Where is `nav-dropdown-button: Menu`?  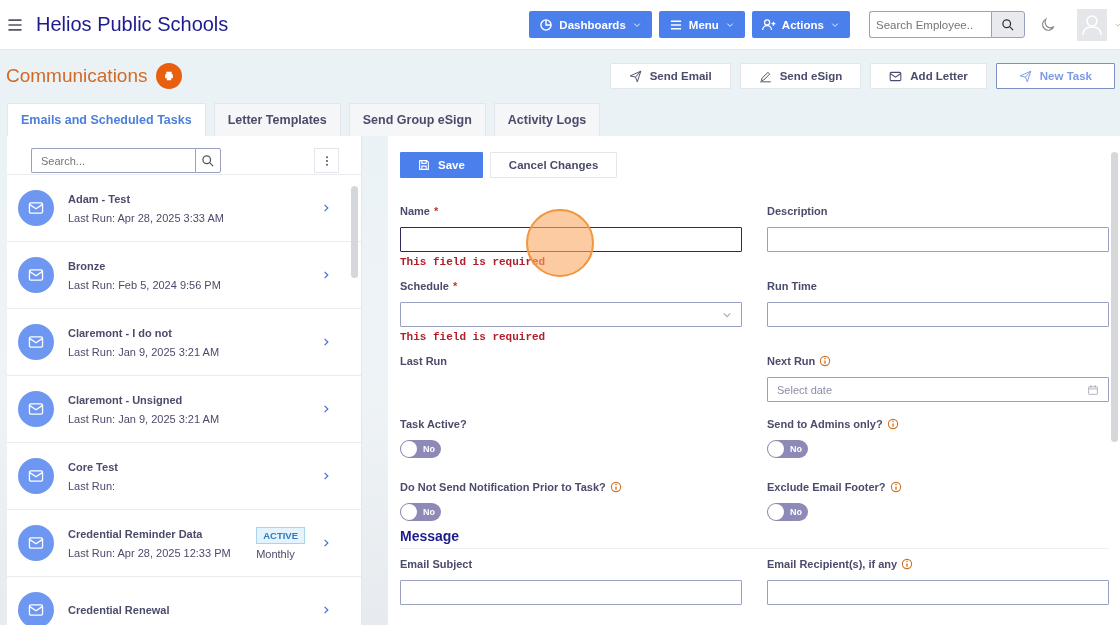 nav-dropdown-button: Menu is located at coordinates (701, 24).